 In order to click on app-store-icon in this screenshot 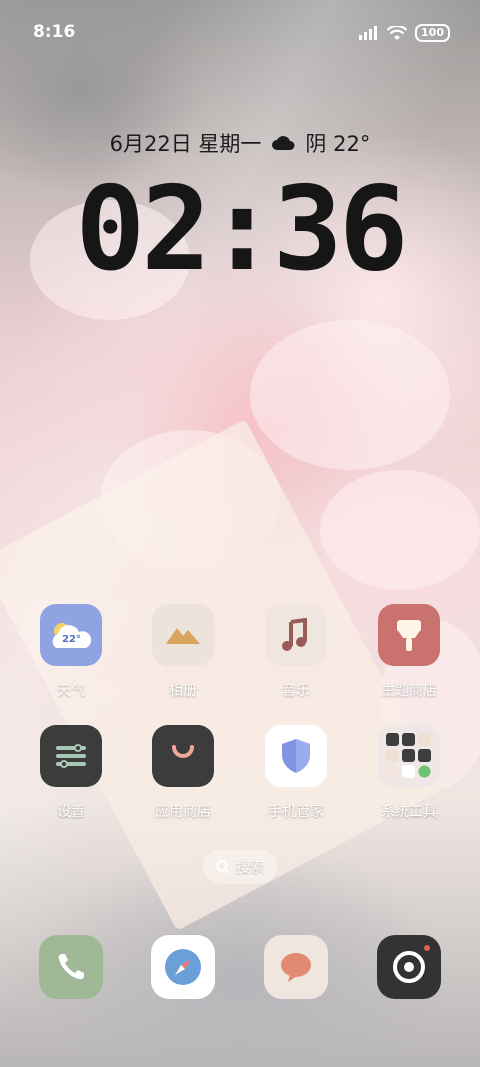, I will do `click(183, 756)`.